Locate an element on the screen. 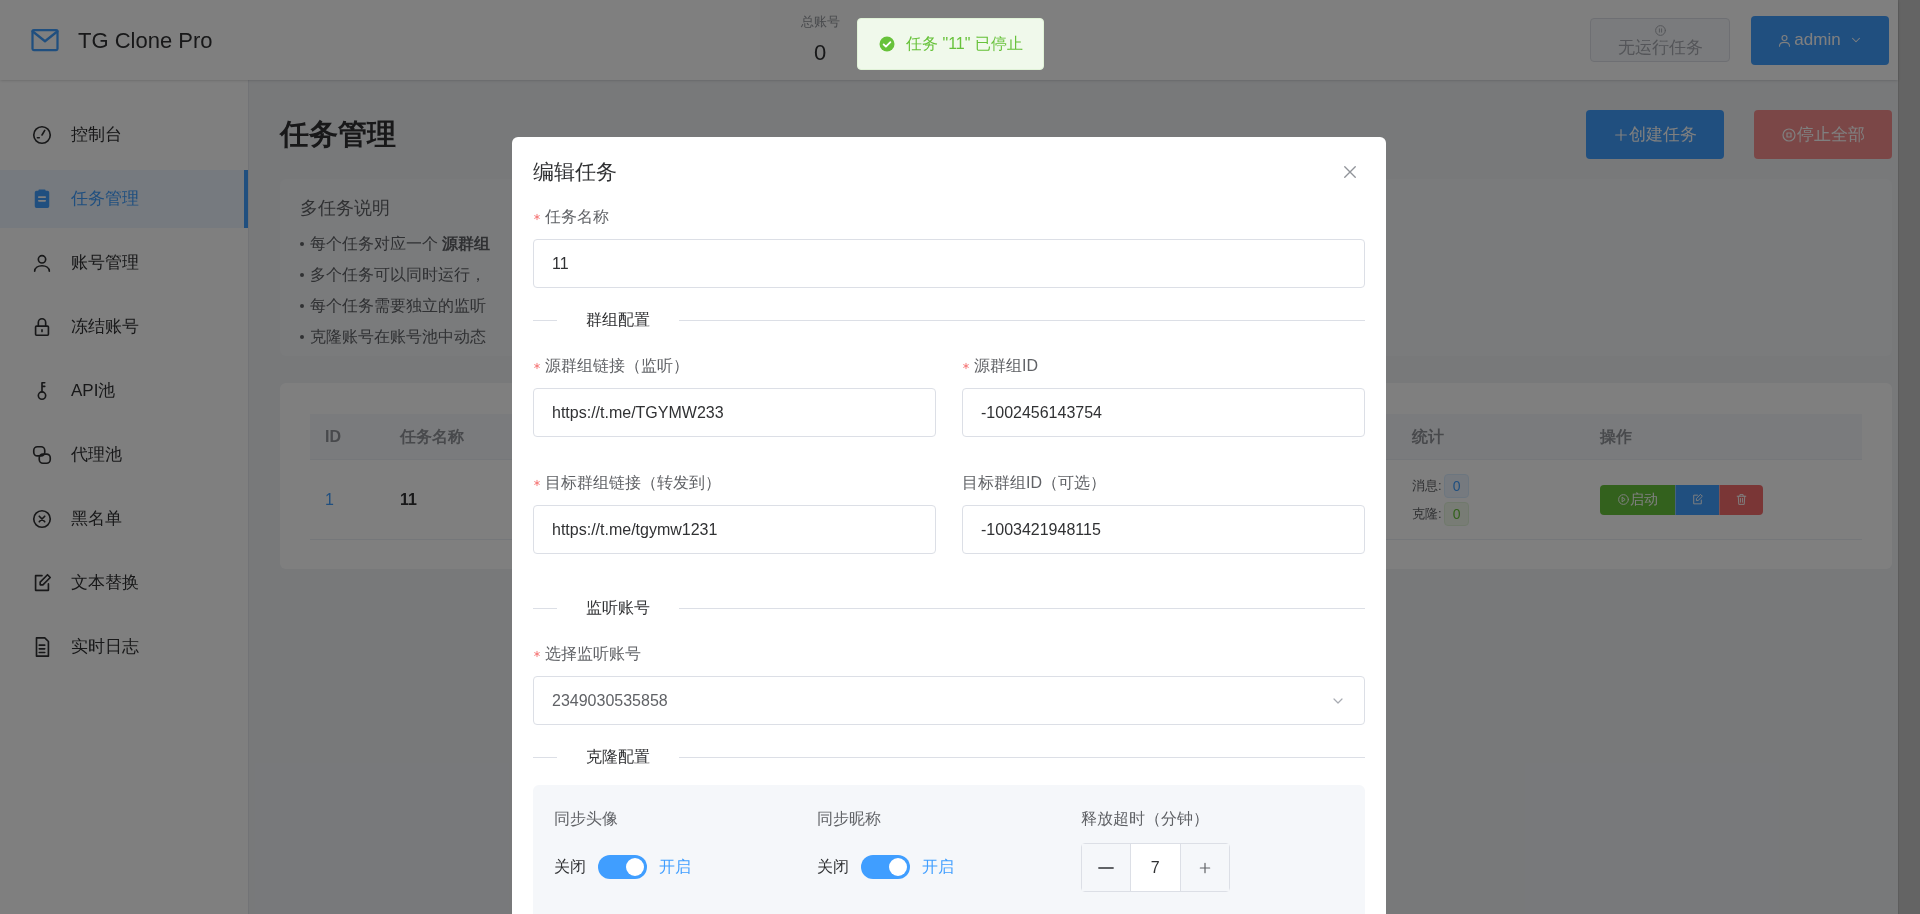 This screenshot has width=1920, height=914. edit-icon is located at coordinates (1697, 499).